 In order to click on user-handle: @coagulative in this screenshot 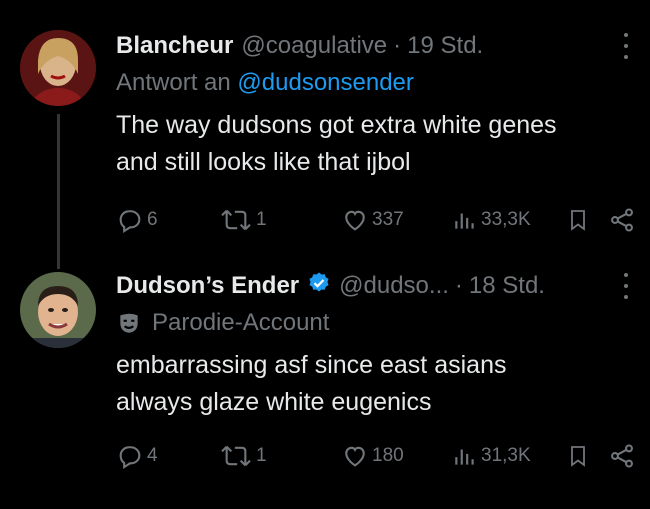, I will do `click(314, 46)`.